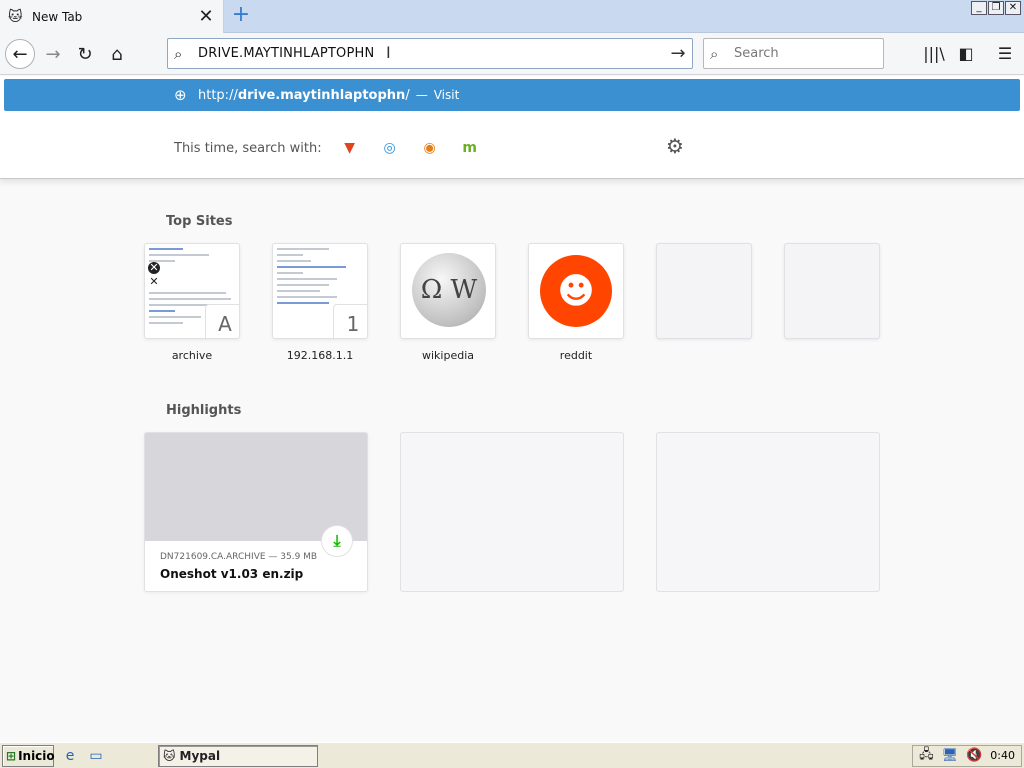  Describe the element at coordinates (248, 148) in the screenshot. I see `one-off-label: This time, search with:` at that location.